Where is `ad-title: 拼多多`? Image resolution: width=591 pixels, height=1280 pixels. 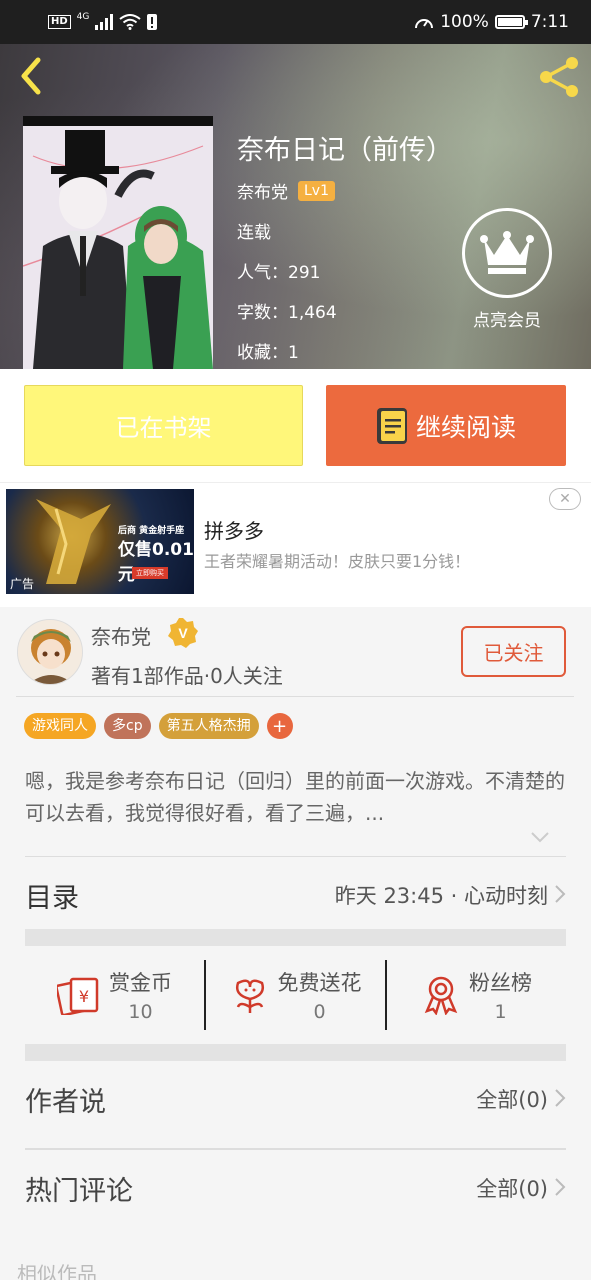
ad-title: 拼多多 is located at coordinates (234, 531).